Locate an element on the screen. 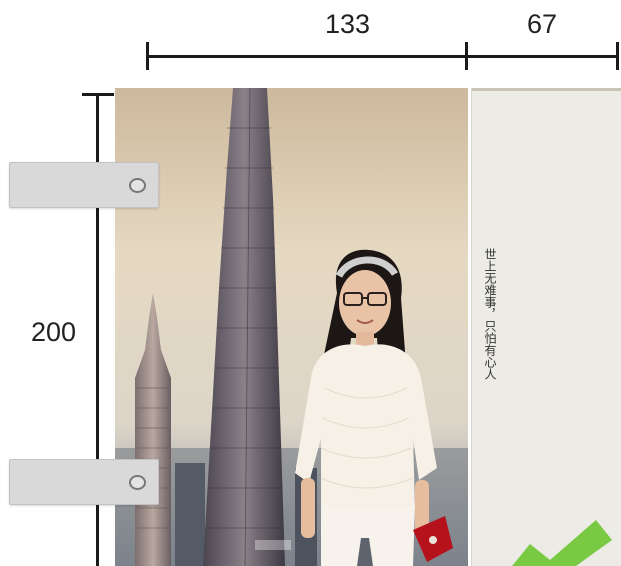  dimension-label-height: 200 is located at coordinates (54, 332).